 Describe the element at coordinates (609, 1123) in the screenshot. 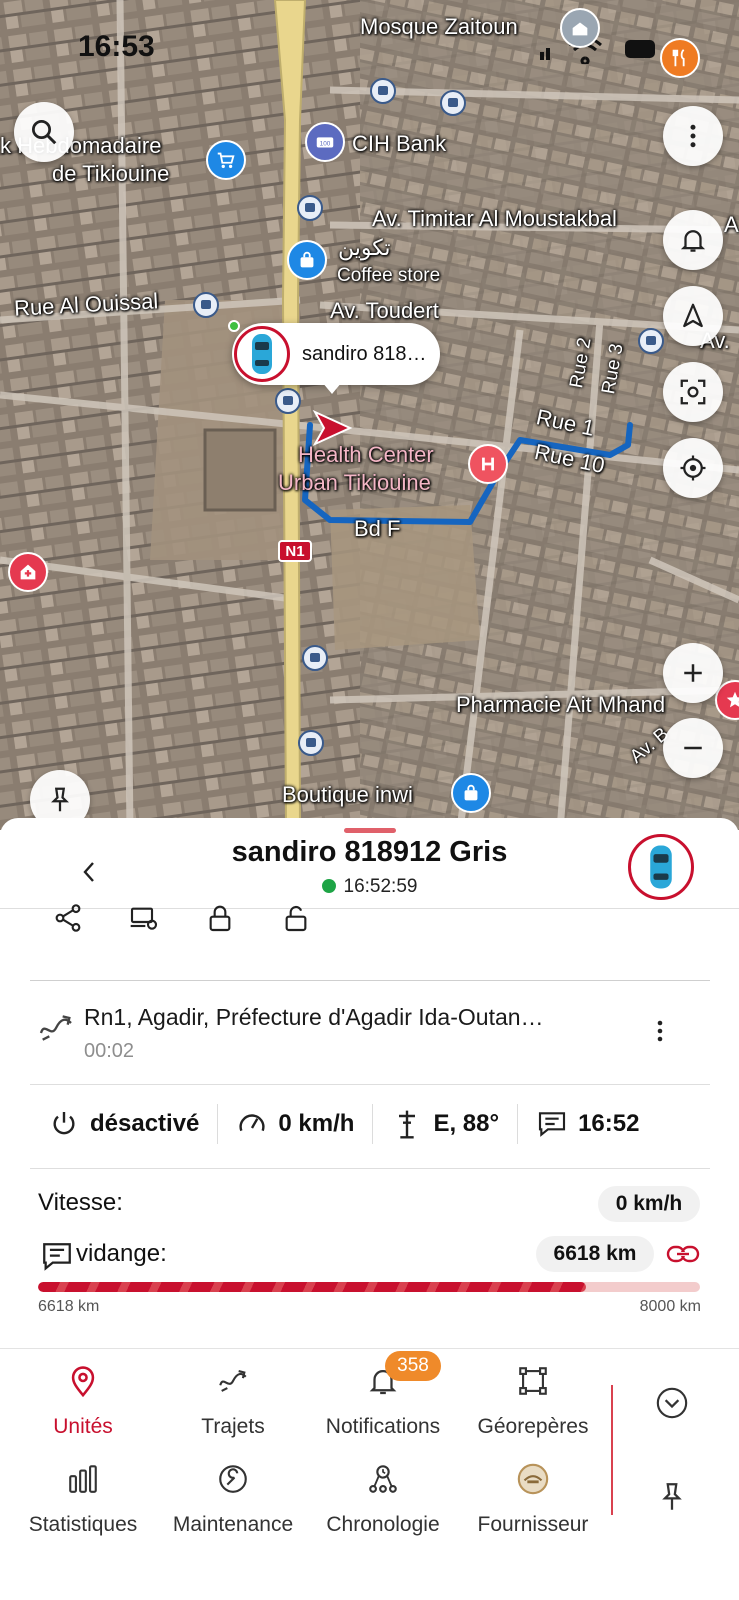

I see `message-time-value: 16:52` at that location.